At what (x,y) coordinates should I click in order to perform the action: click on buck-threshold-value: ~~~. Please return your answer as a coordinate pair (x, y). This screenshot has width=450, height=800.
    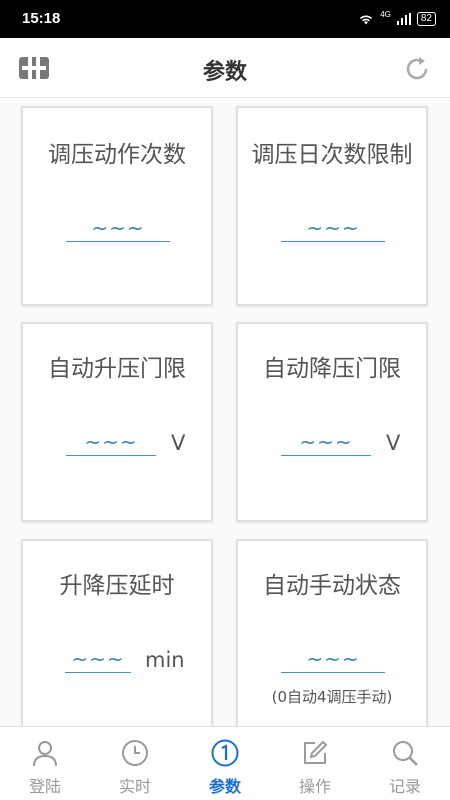
    Looking at the image, I should click on (326, 443).